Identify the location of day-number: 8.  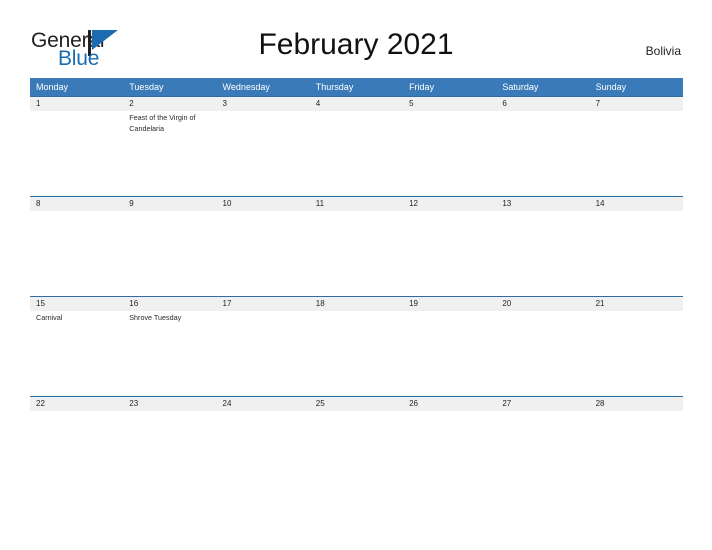
(76, 204).